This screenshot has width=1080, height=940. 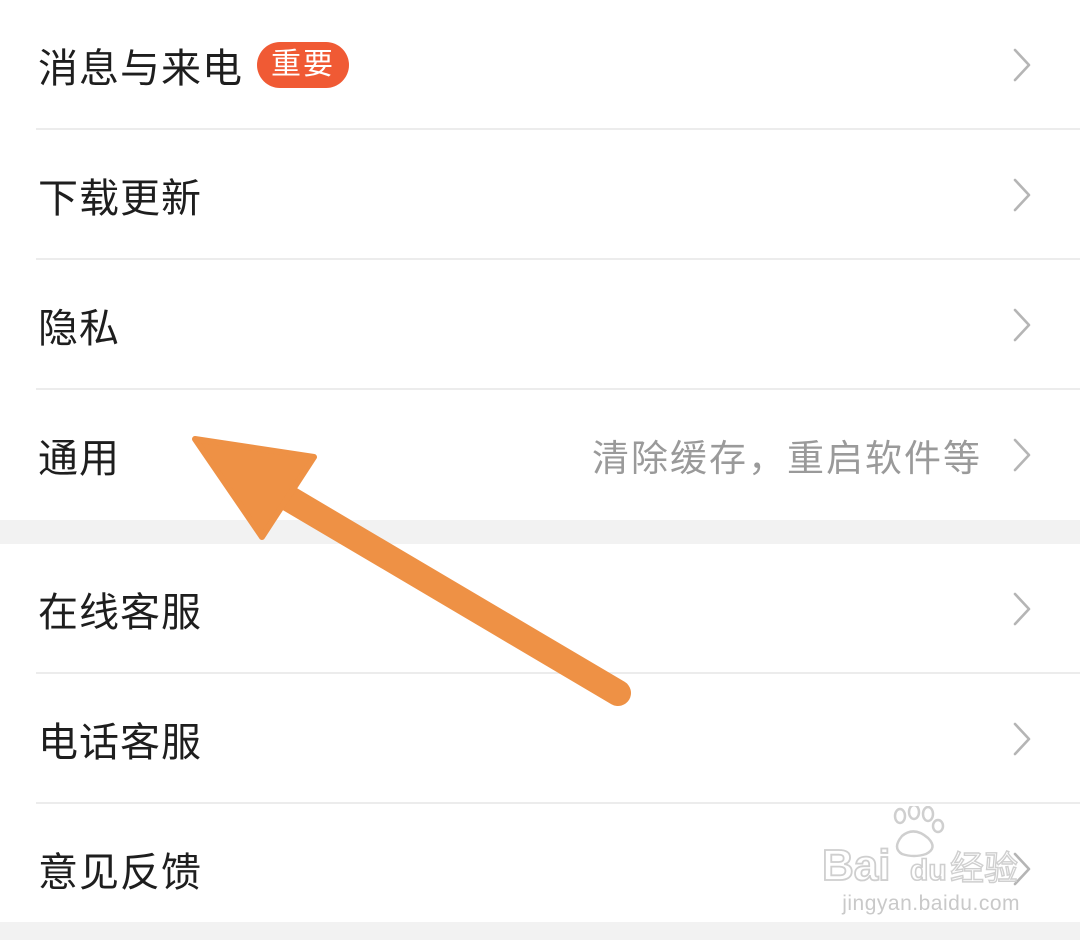 I want to click on row-label: 下载更新, so click(x=120, y=199).